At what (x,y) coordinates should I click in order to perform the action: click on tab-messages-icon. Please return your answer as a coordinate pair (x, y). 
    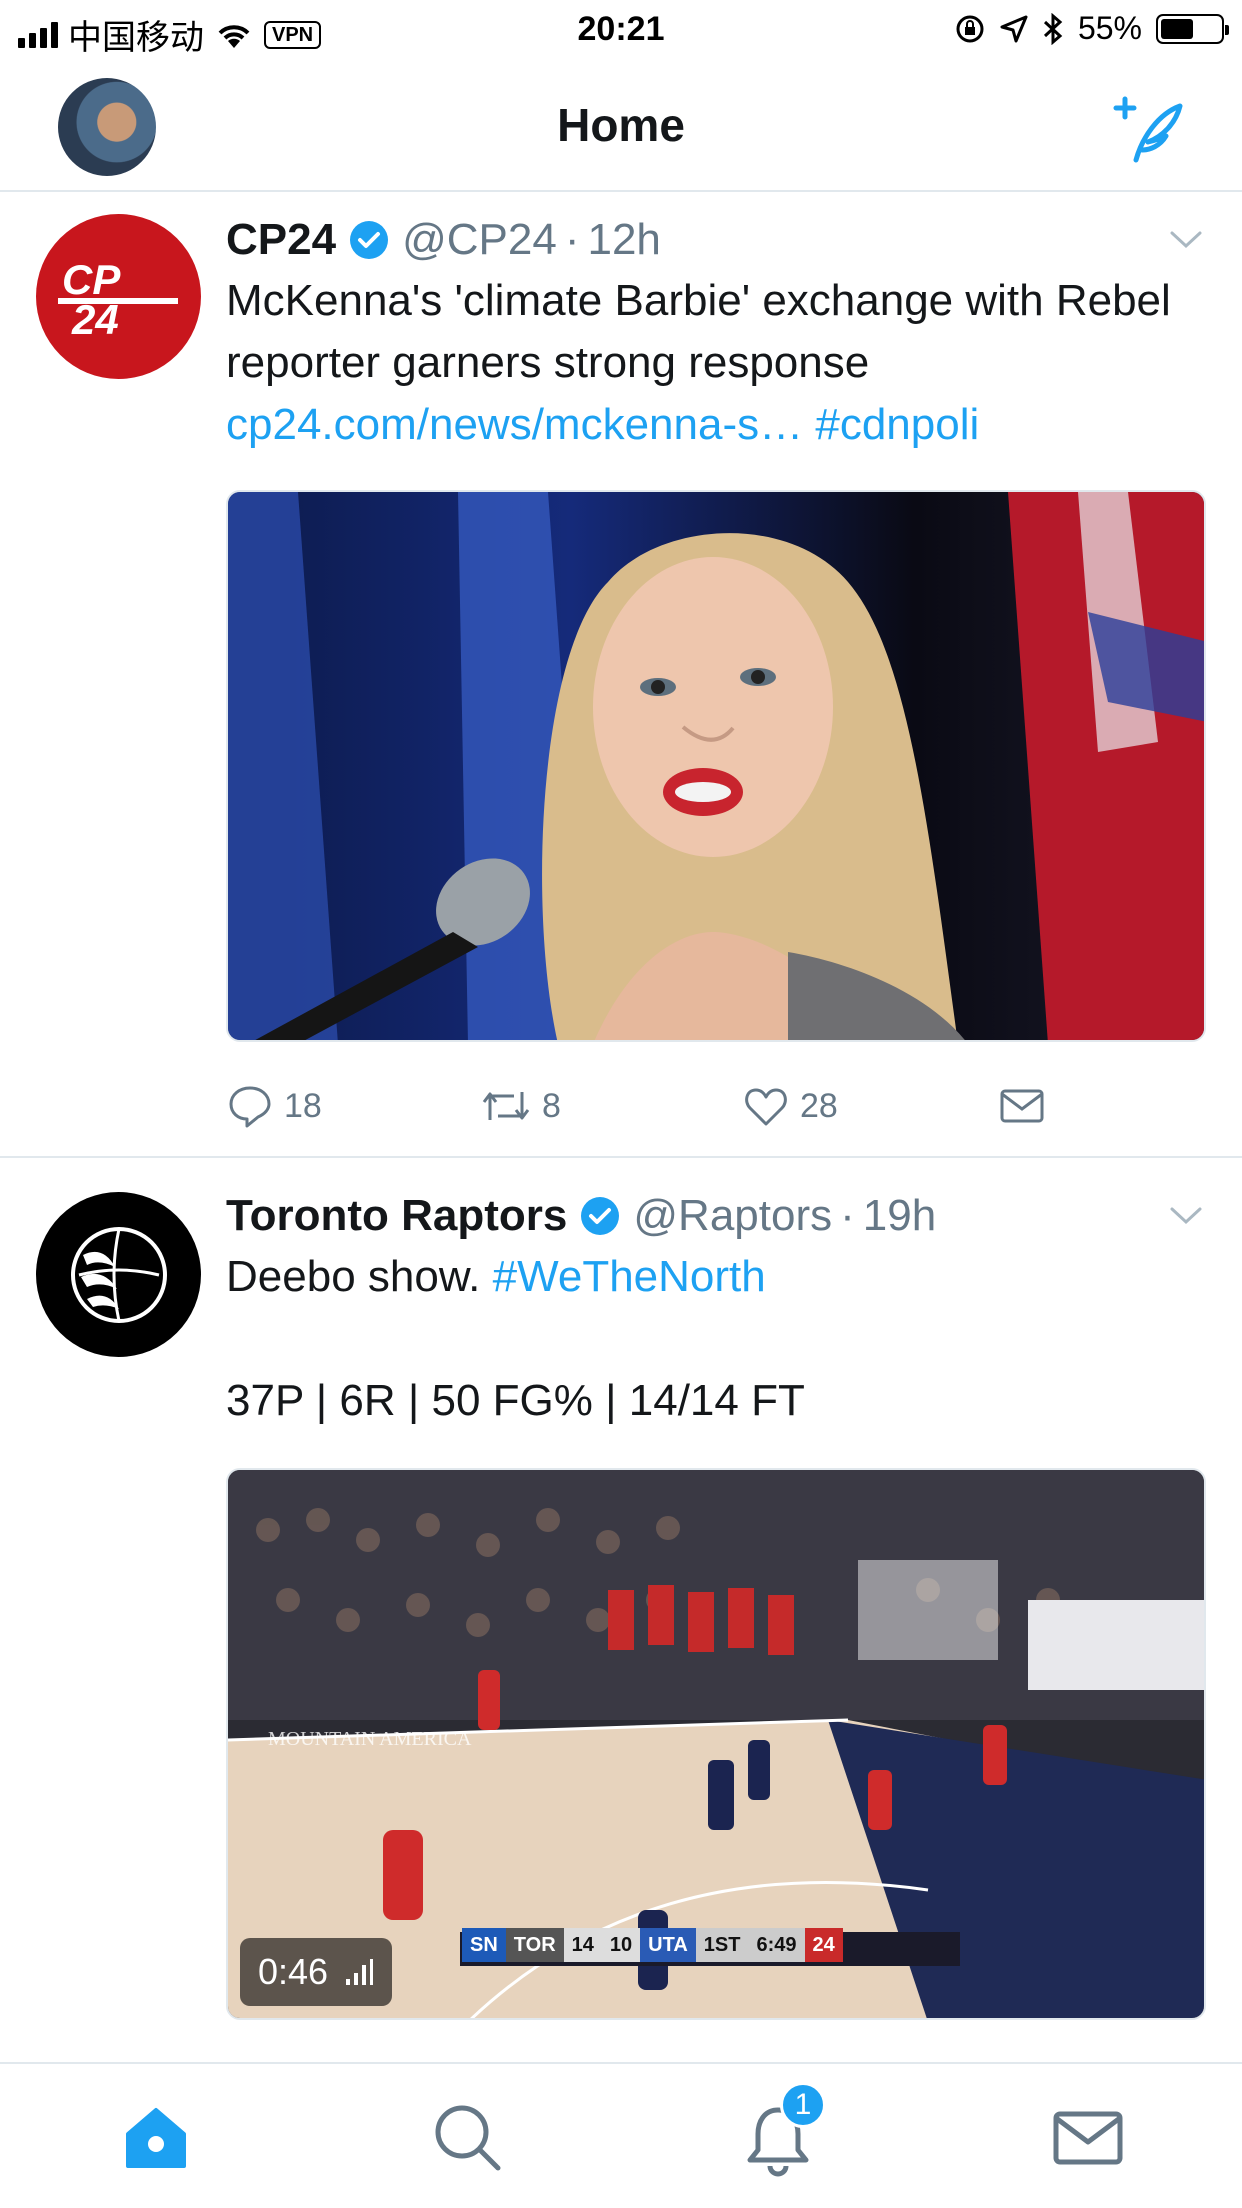
    Looking at the image, I should click on (1088, 2138).